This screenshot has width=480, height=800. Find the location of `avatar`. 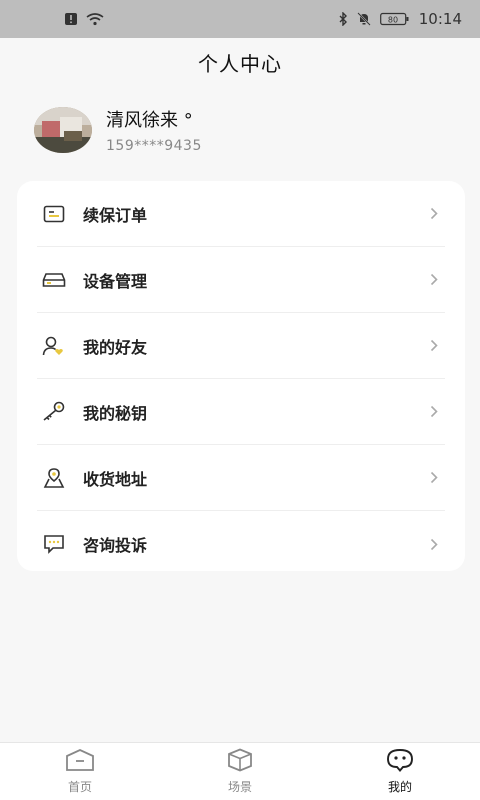

avatar is located at coordinates (63, 130).